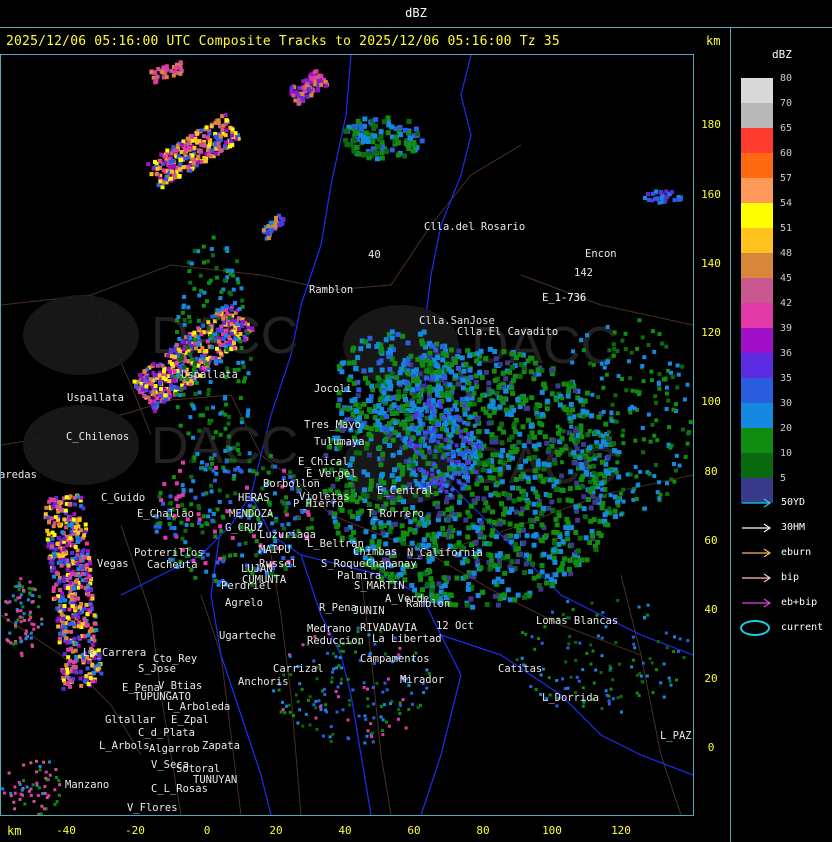  Describe the element at coordinates (345, 830) in the screenshot. I see `x-tick-label: 40` at that location.